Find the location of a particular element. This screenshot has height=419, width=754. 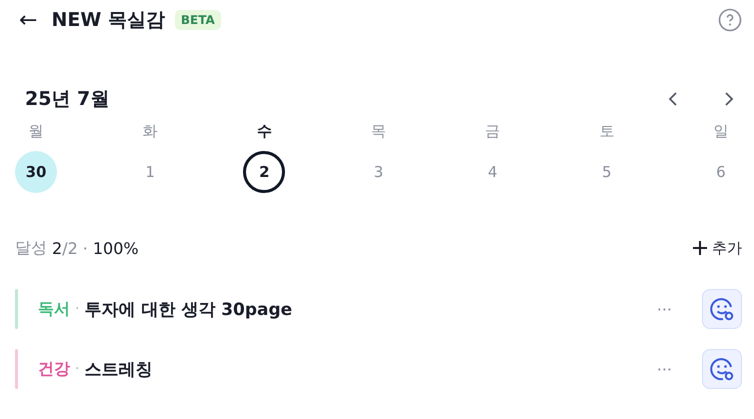

task-category: 건강 is located at coordinates (54, 369).